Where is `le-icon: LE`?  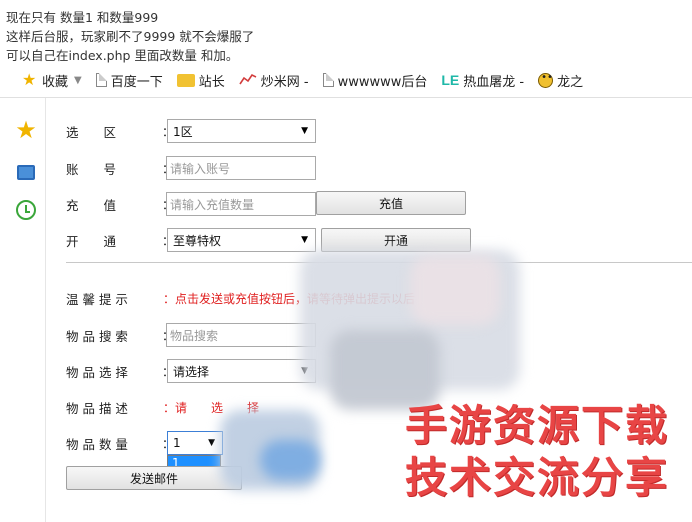 le-icon: LE is located at coordinates (450, 80).